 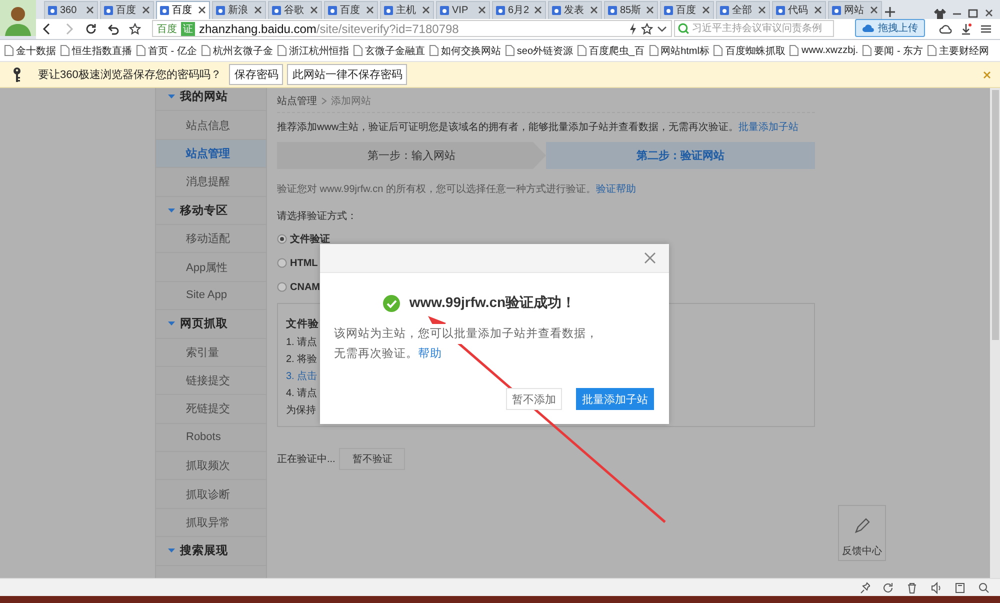 I want to click on site-label: 百度, so click(x=167, y=29).